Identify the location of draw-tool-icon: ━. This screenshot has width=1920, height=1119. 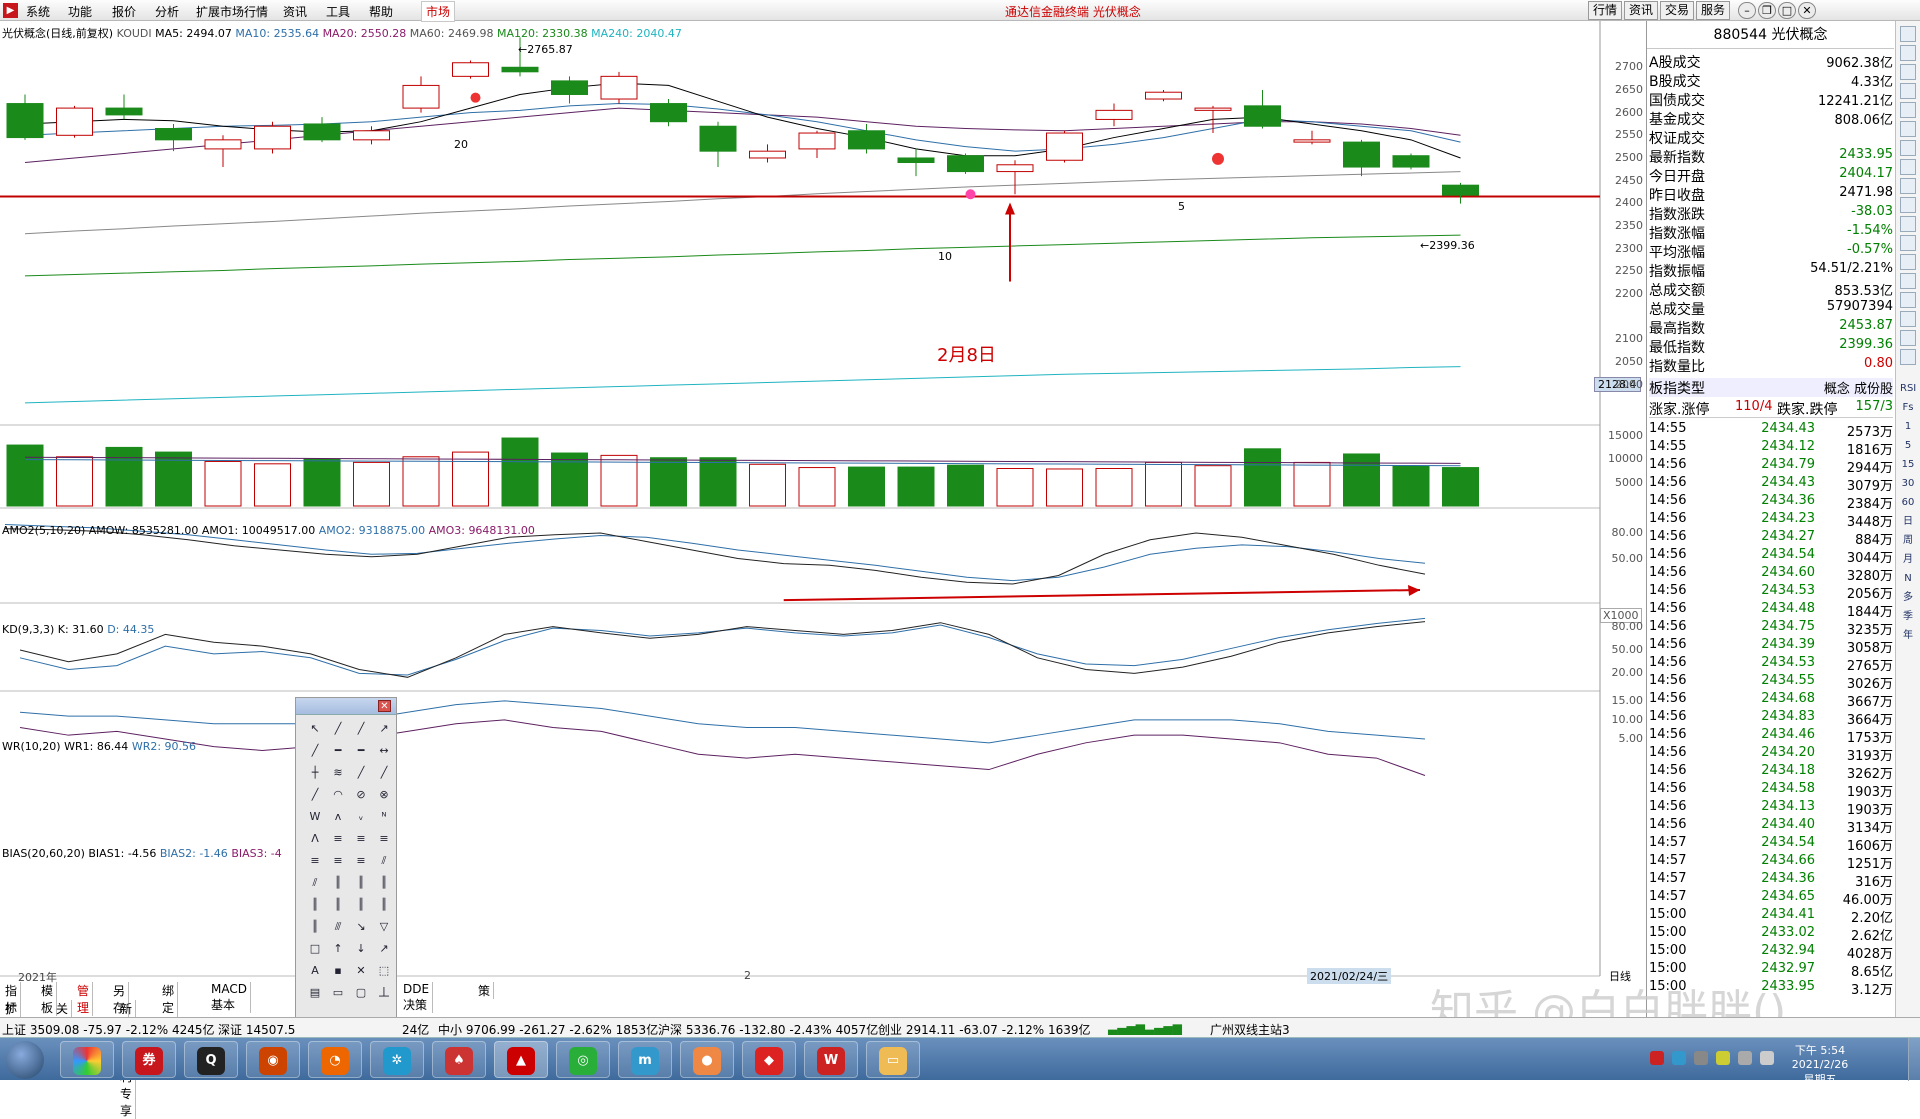
(338, 751).